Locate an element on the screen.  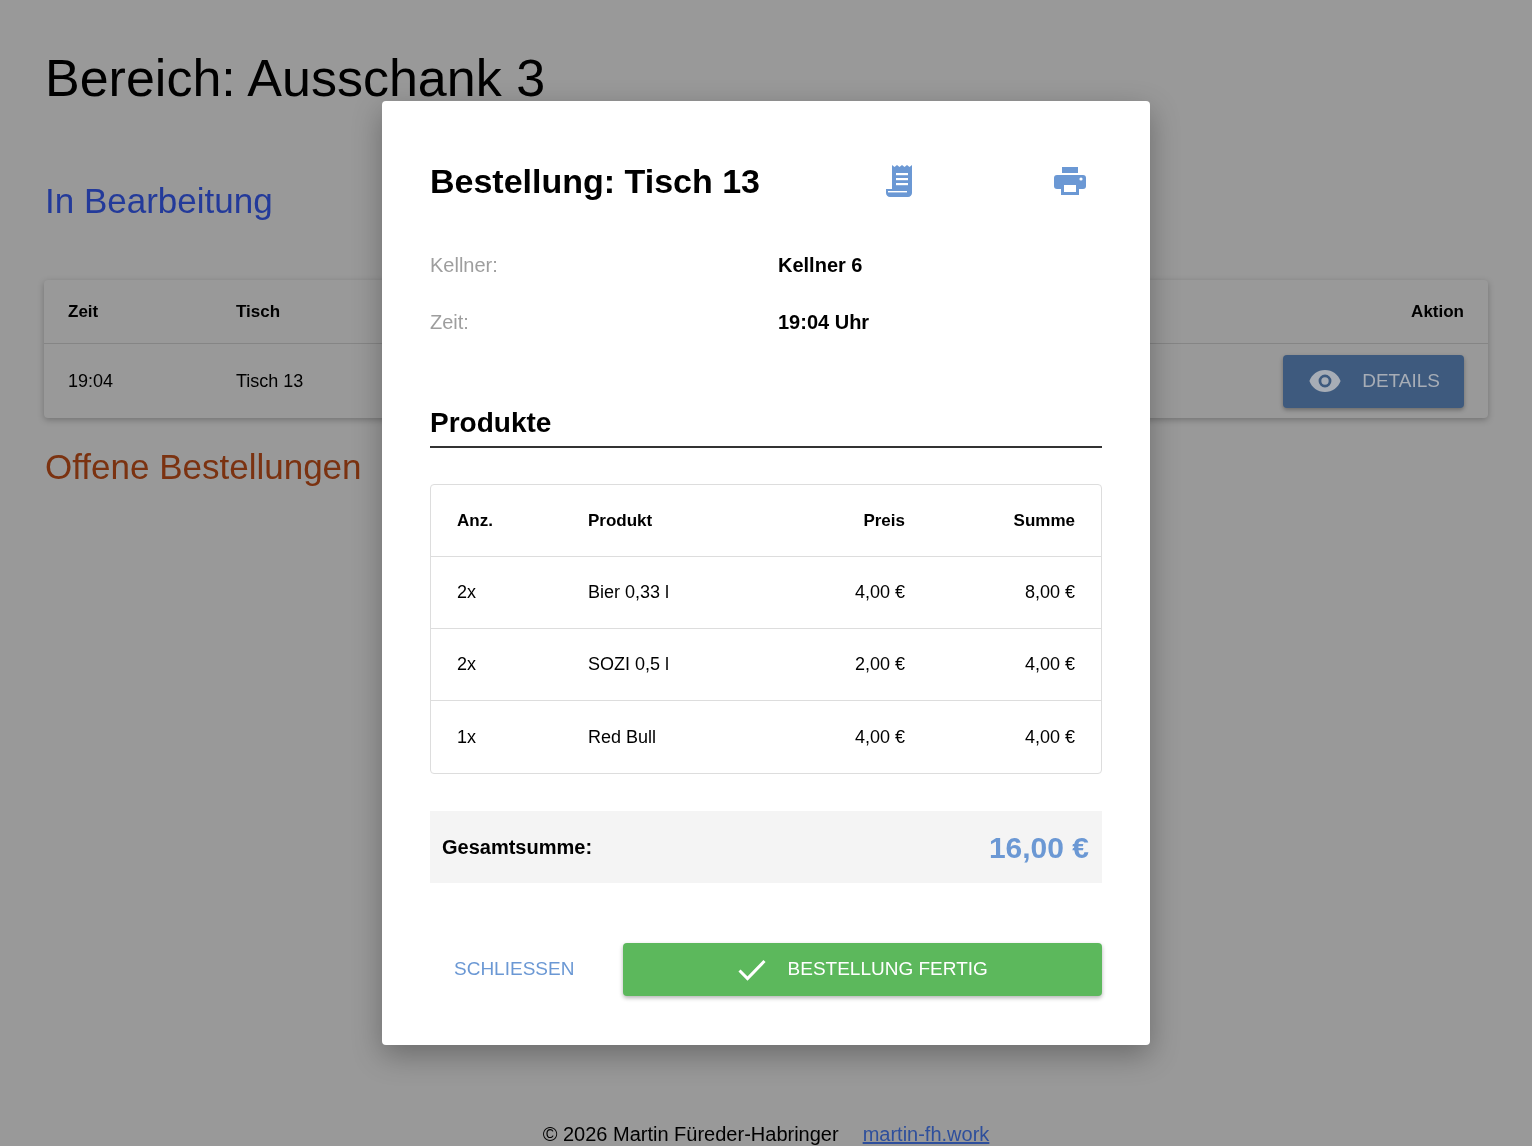
field-value: 19:04 Uhr is located at coordinates (824, 322).